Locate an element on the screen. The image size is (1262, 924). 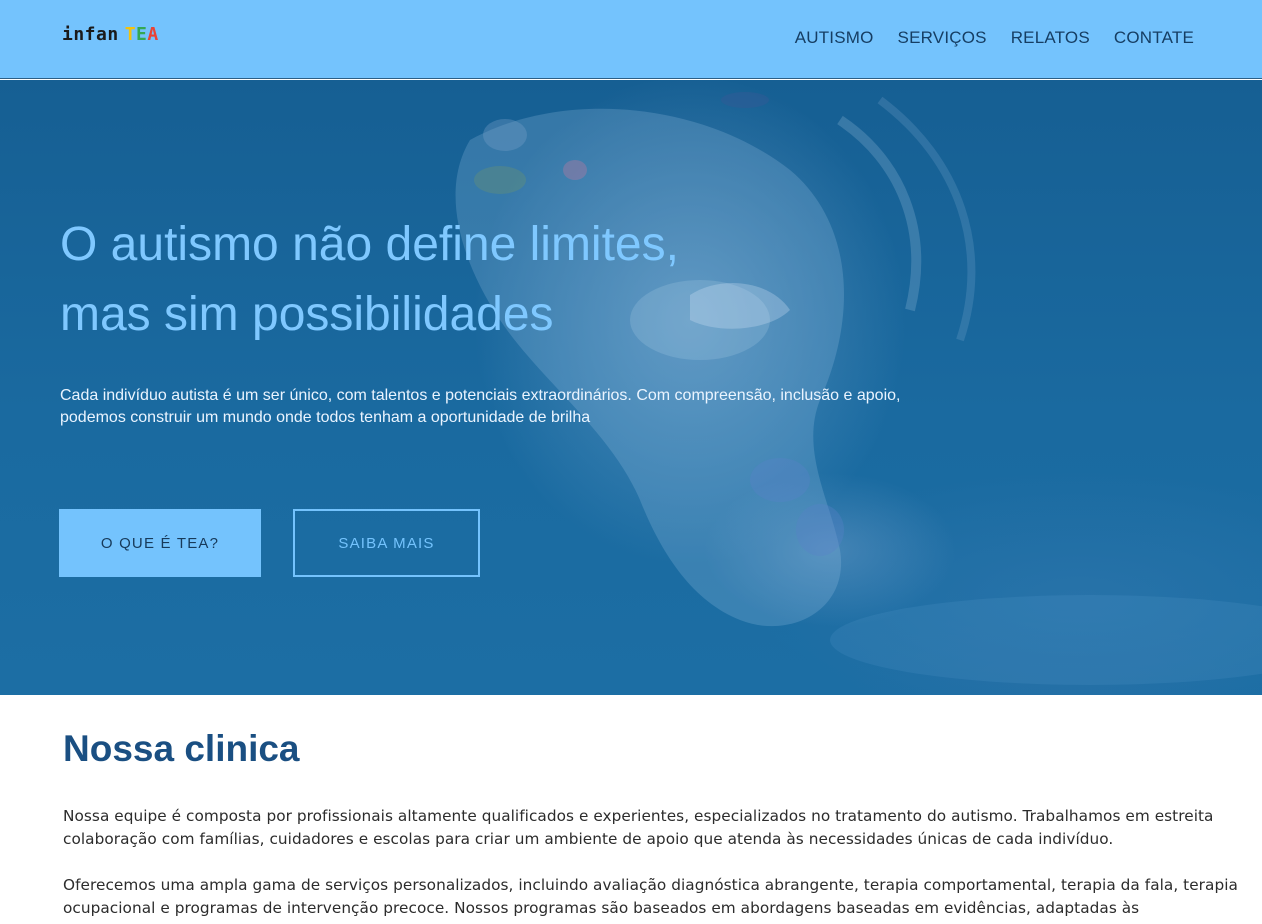
learn-more-button: SAIBA MAIS is located at coordinates (386, 543).